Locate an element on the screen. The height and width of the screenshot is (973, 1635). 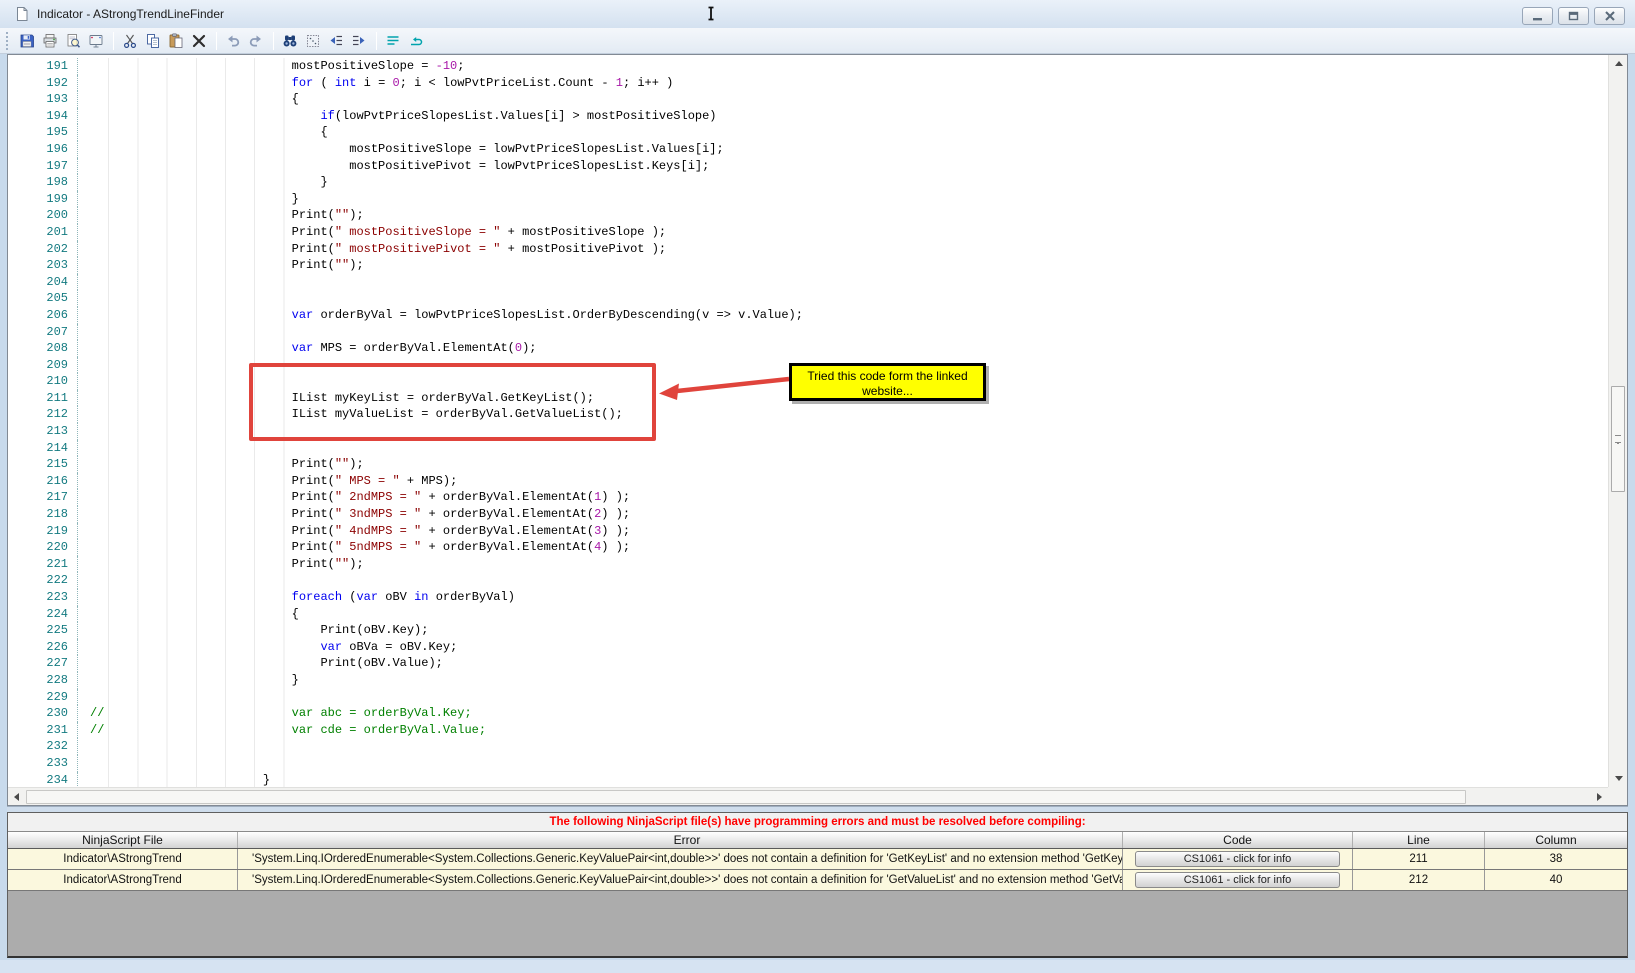
line-number: 201 is located at coordinates (43, 232).